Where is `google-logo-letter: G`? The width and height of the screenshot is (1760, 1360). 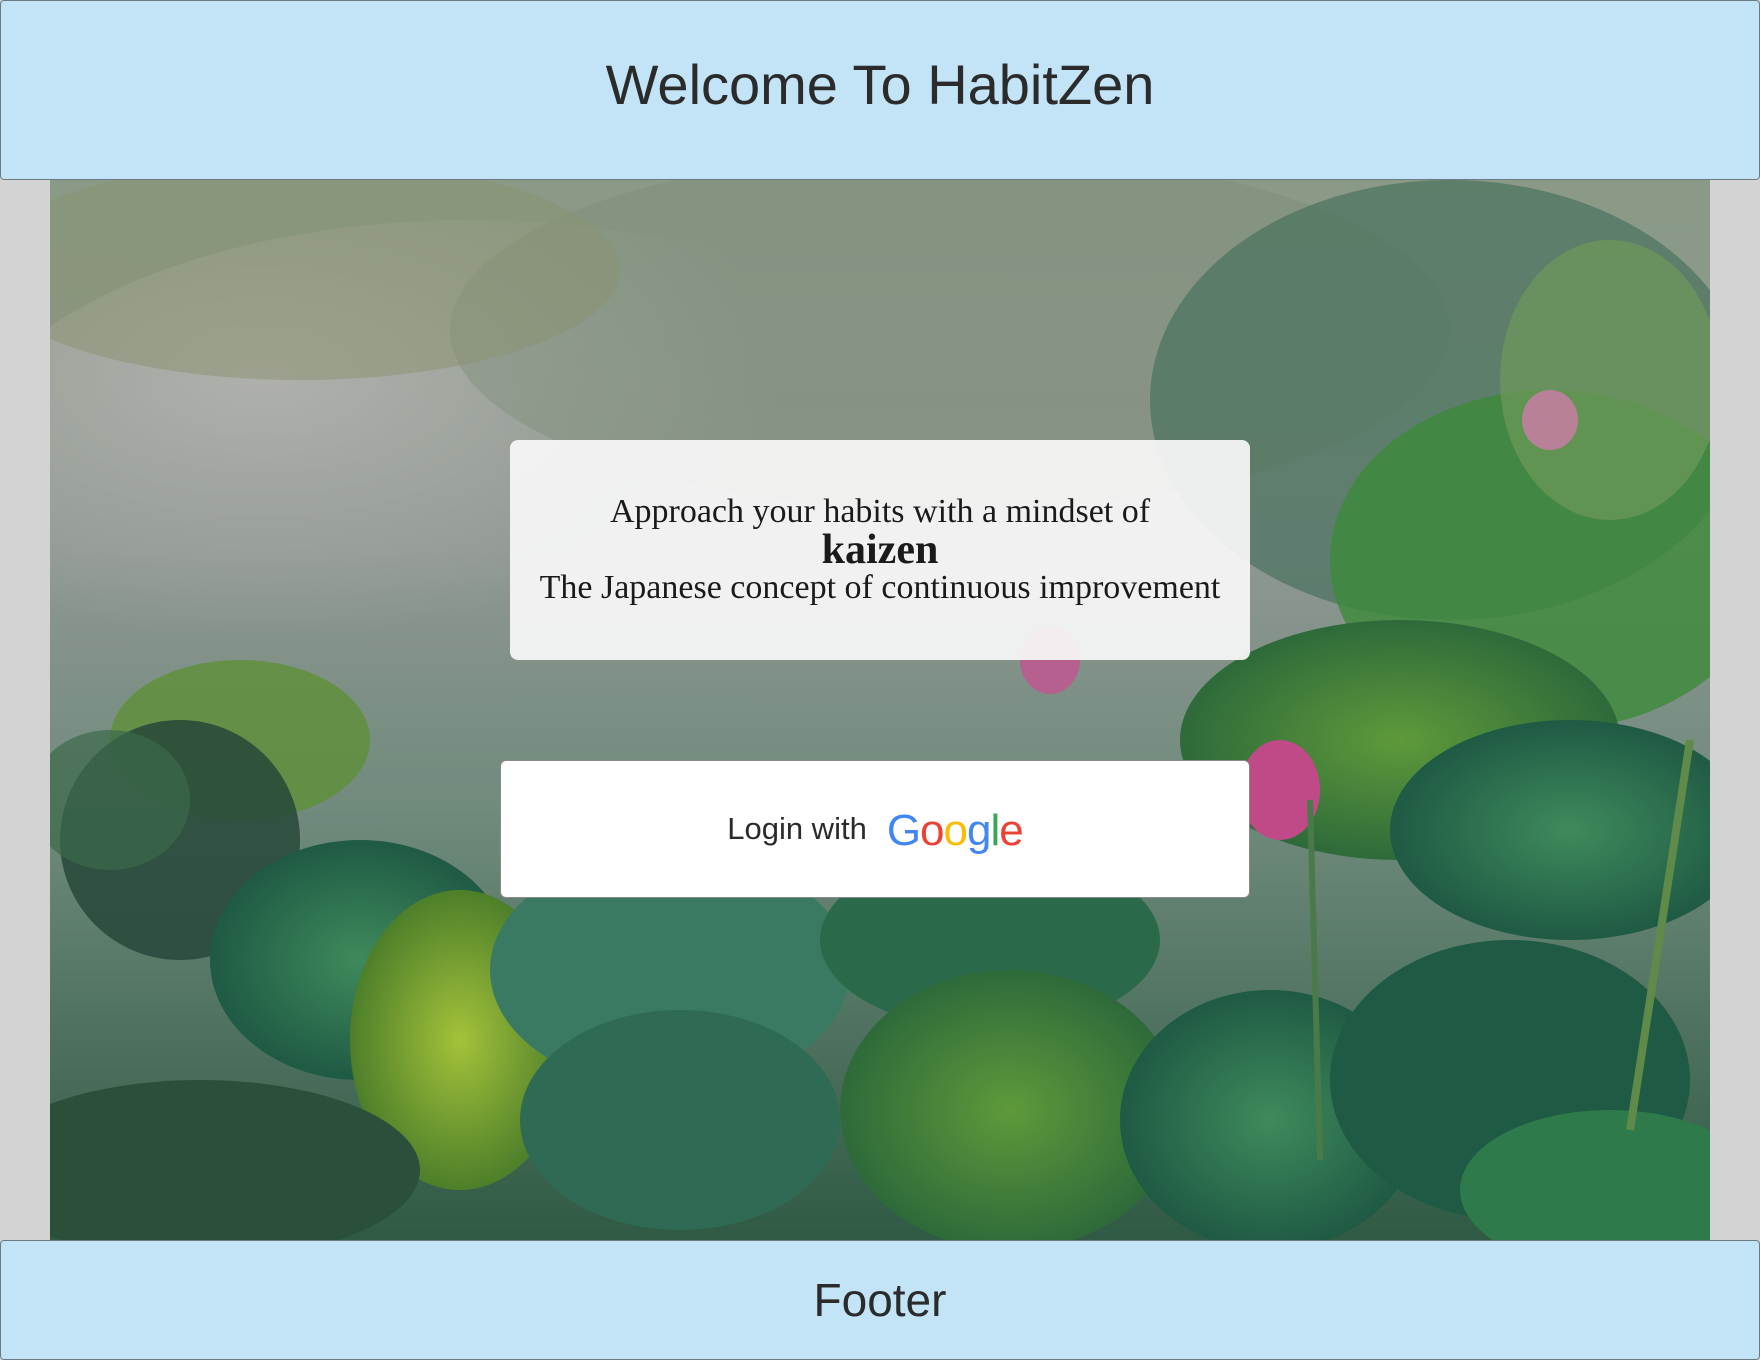
google-logo-letter: G is located at coordinates (903, 830).